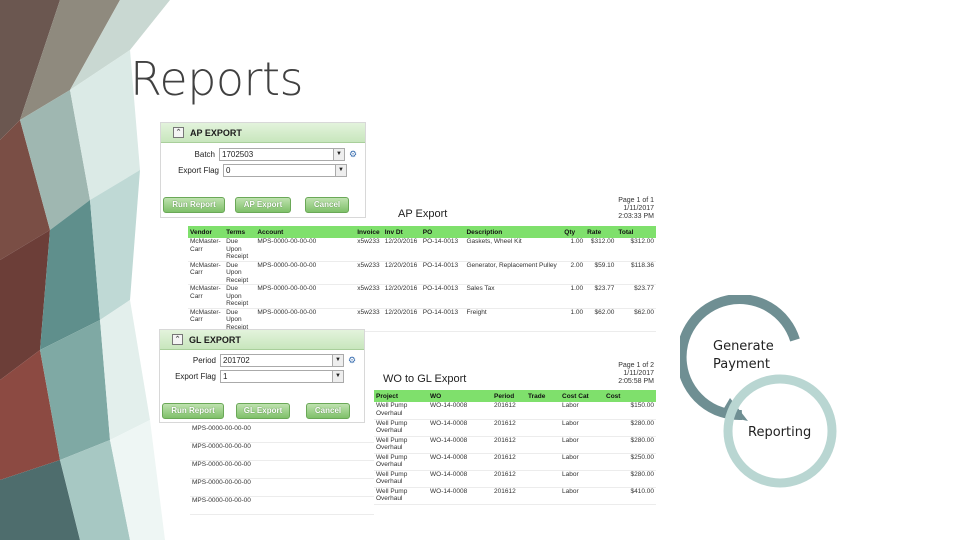 The image size is (960, 540). Describe the element at coordinates (513, 273) in the screenshot. I see `cell-description: Generator, Replacement Pulley` at that location.